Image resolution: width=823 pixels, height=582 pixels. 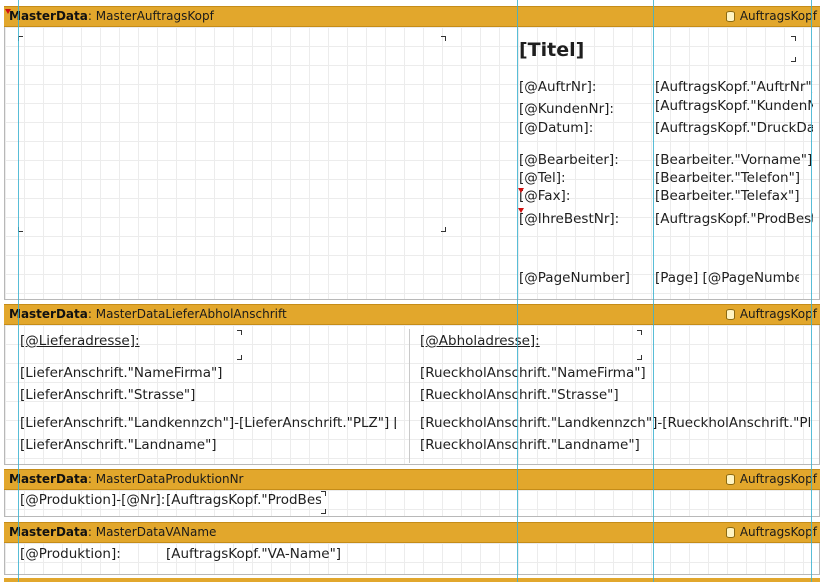 I want to click on label-tel: [@Tel]:, so click(x=542, y=178).